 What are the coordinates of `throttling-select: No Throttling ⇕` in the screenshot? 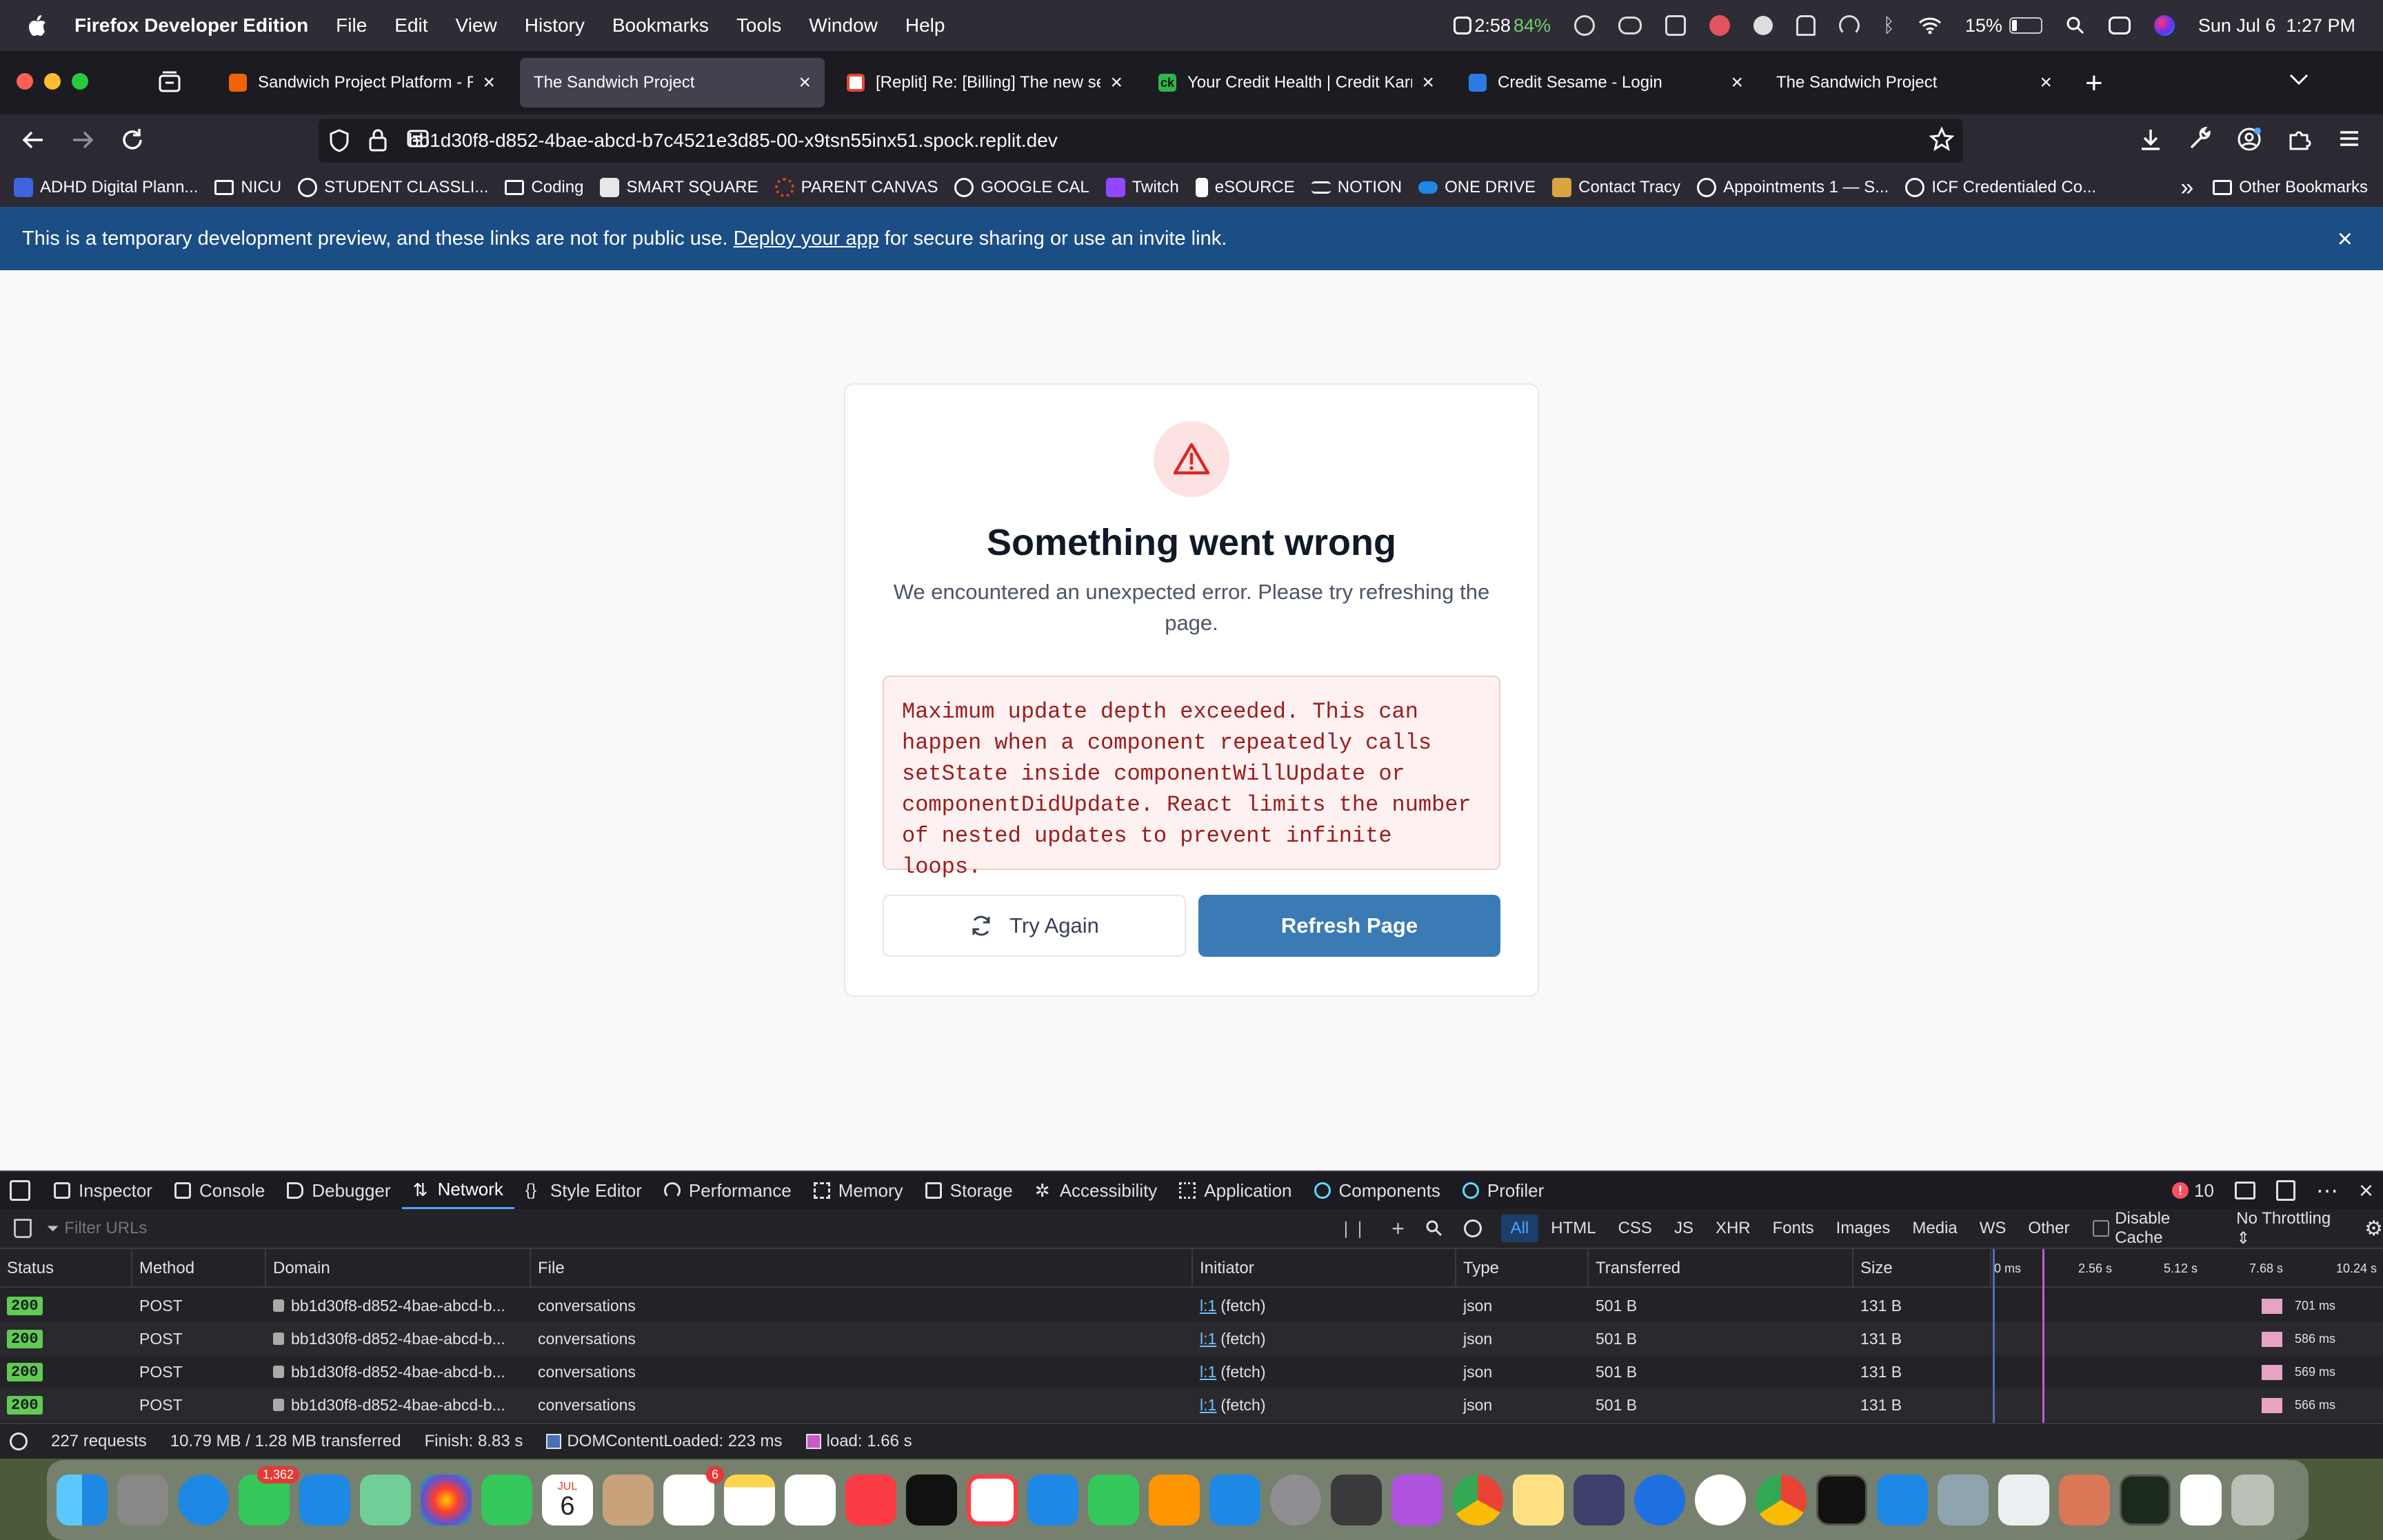 It's located at (2292, 1229).